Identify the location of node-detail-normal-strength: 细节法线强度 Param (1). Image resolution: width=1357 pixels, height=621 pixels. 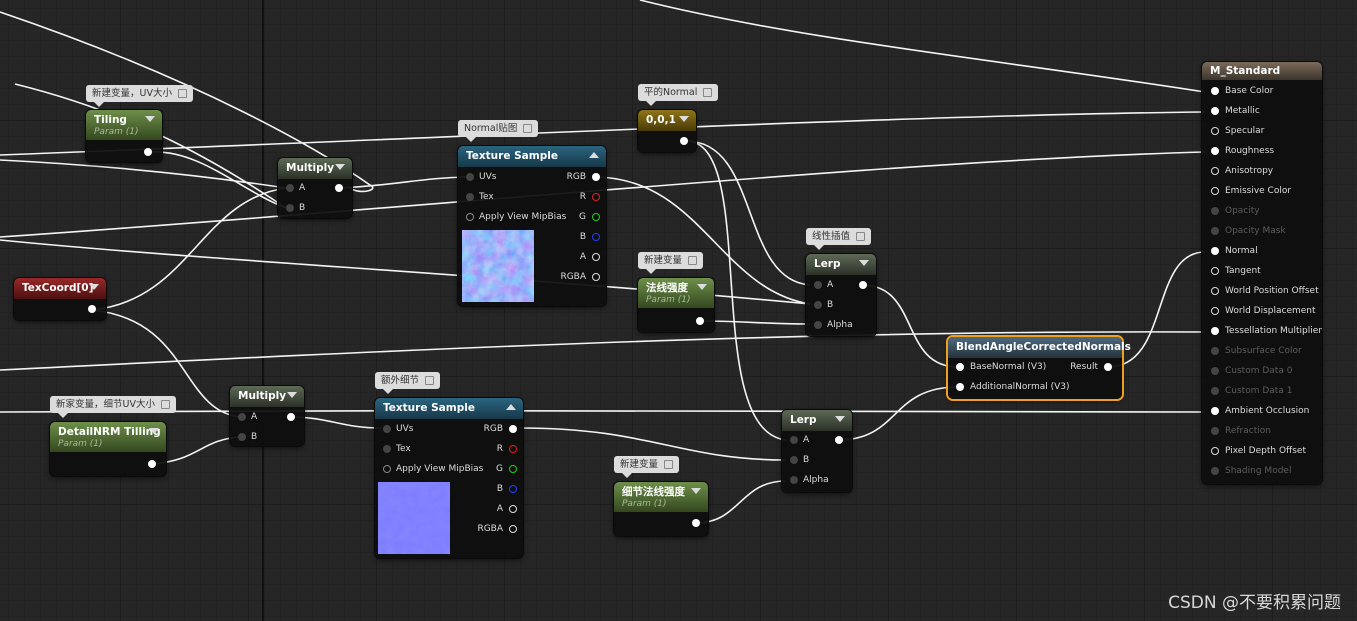
(661, 509).